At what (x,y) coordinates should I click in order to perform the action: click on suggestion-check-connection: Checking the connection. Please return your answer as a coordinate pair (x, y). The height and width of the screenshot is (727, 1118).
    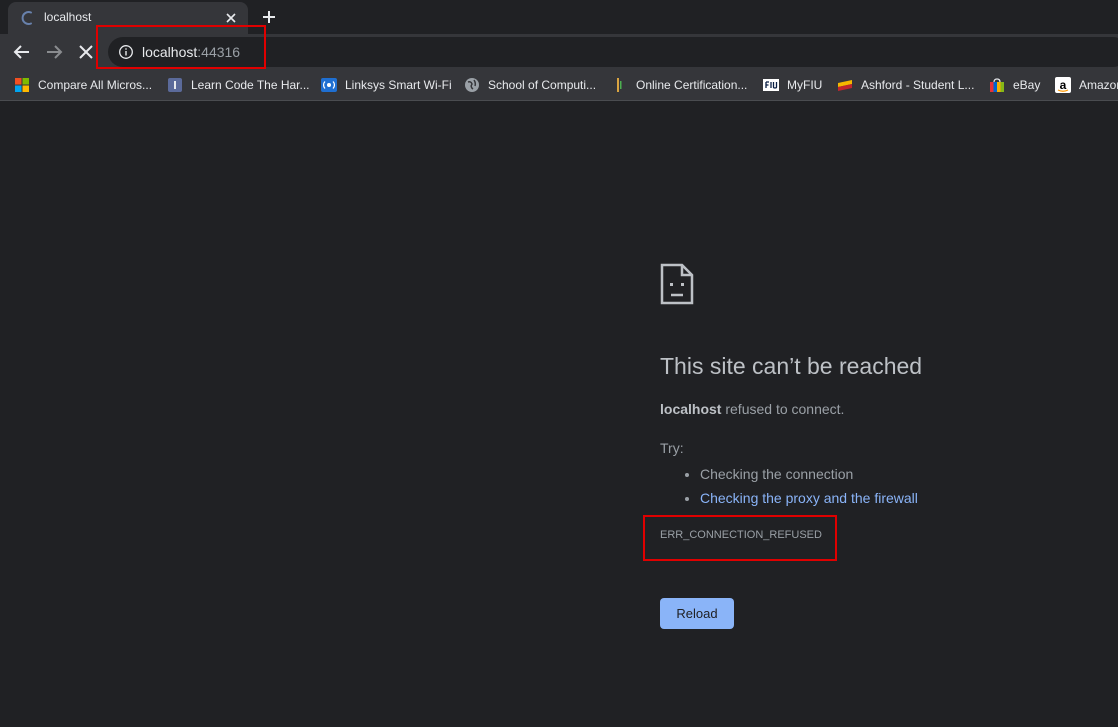
    Looking at the image, I should click on (777, 474).